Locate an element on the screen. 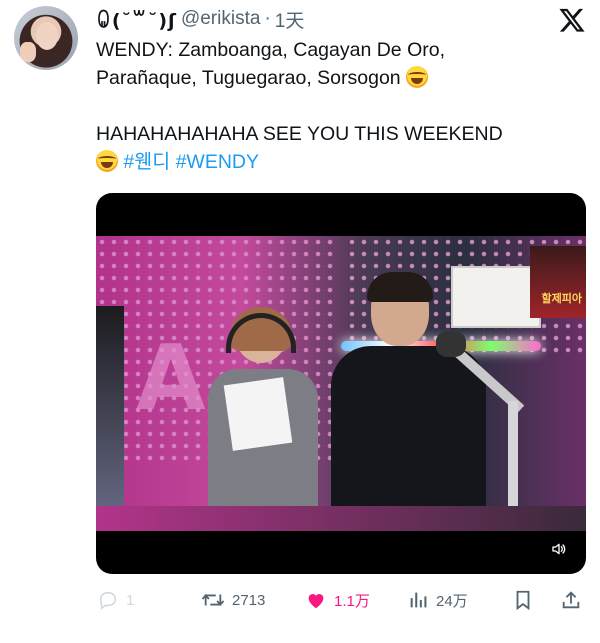 This screenshot has height=643, width=600. views-button: 24万 is located at coordinates (438, 600).